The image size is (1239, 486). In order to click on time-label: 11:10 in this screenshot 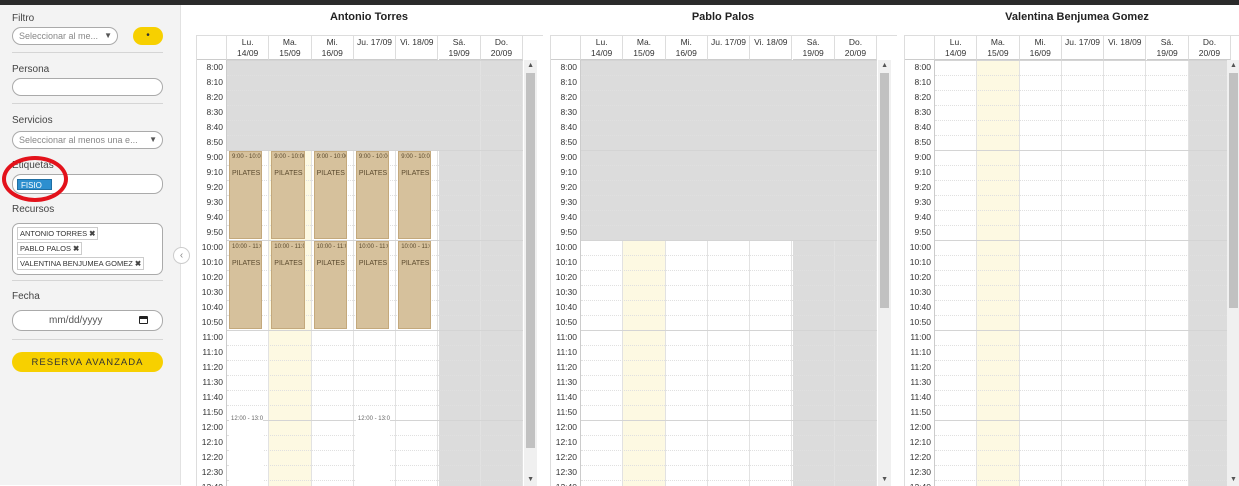, I will do `click(920, 352)`.